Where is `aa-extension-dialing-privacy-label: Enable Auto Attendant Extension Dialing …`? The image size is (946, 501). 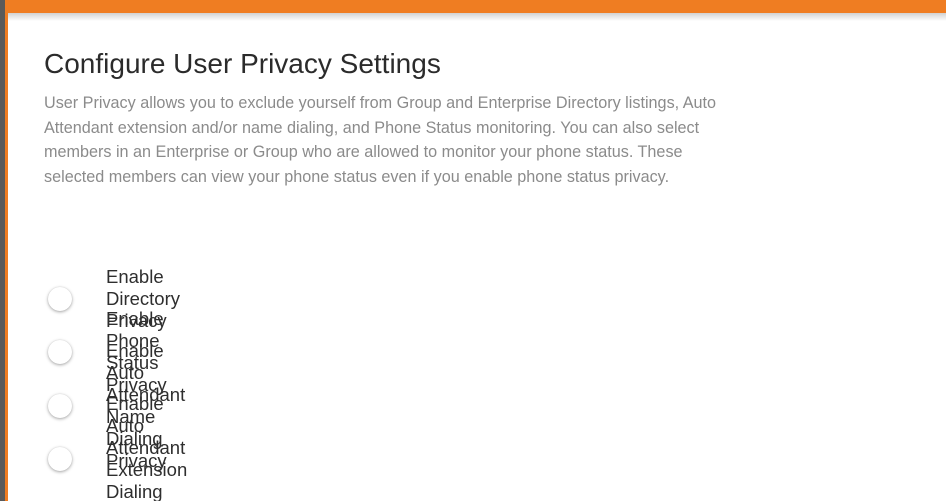 aa-extension-dialing-privacy-label: Enable Auto Attendant Extension Dialing … is located at coordinates (146, 447).